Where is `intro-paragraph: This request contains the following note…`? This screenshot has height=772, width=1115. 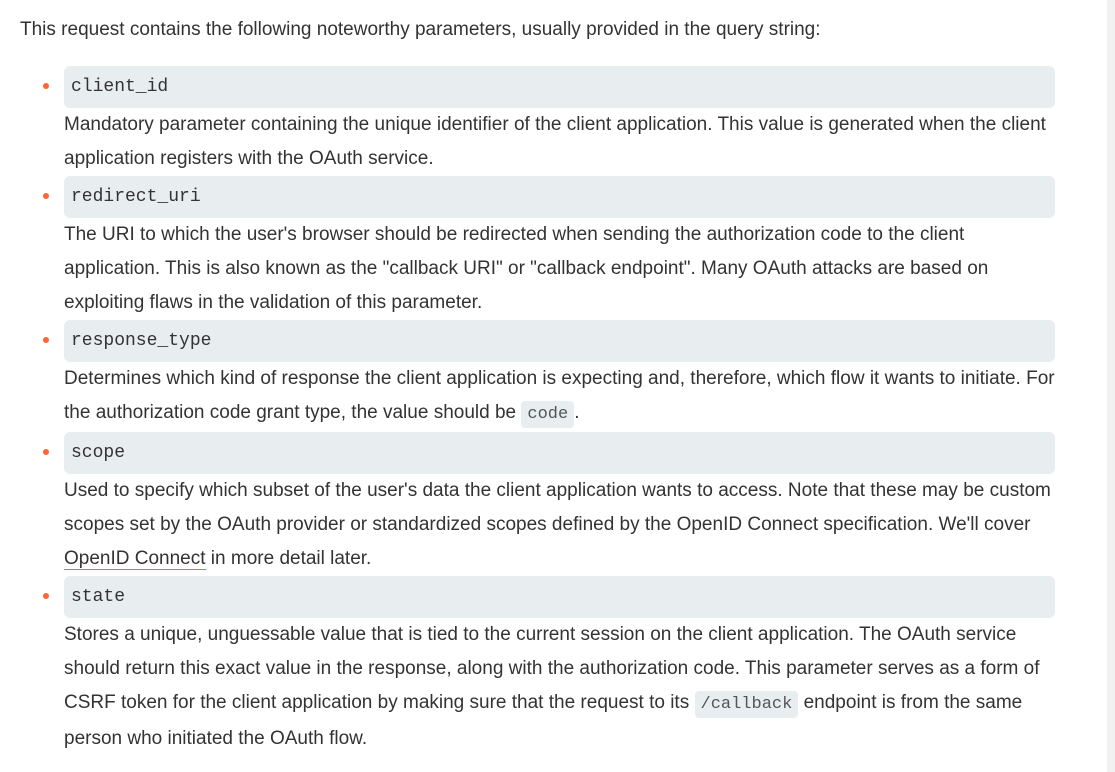 intro-paragraph: This request contains the following note… is located at coordinates (420, 29).